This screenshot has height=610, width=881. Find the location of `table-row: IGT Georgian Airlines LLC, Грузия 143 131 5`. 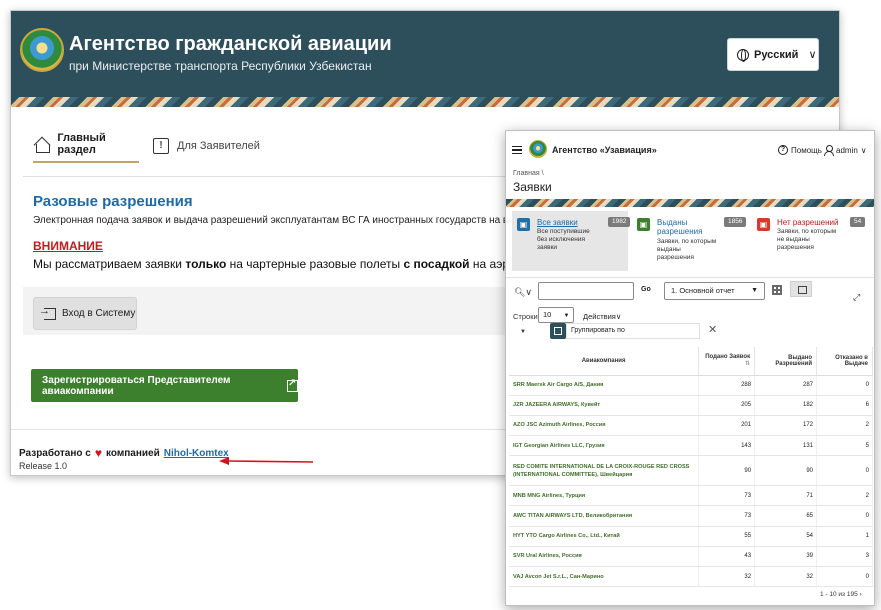

table-row: IGT Georgian Airlines LLC, Грузия 143 131 5 is located at coordinates (691, 446).